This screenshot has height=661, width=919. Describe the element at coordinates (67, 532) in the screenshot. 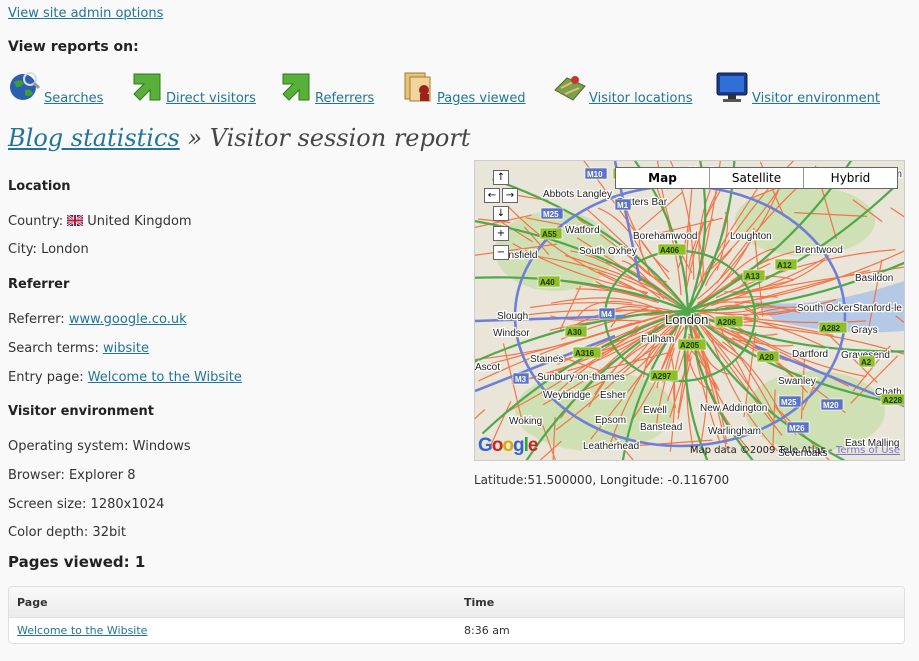

I see `color-depth-row: Color depth: 32bit` at that location.